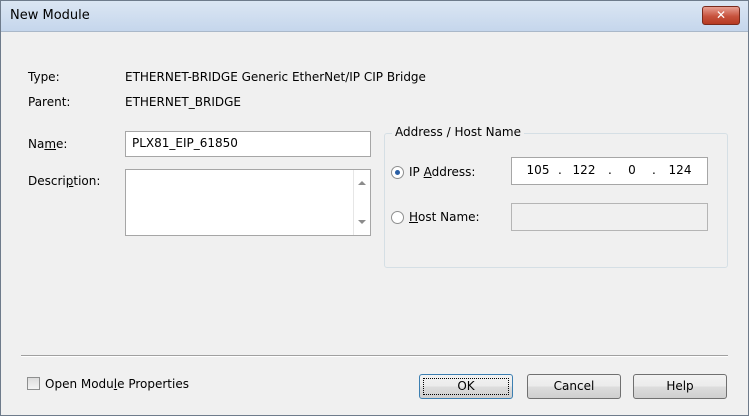  Describe the element at coordinates (117, 384) in the screenshot. I see `open-module-properties-label: Open Module Properties` at that location.